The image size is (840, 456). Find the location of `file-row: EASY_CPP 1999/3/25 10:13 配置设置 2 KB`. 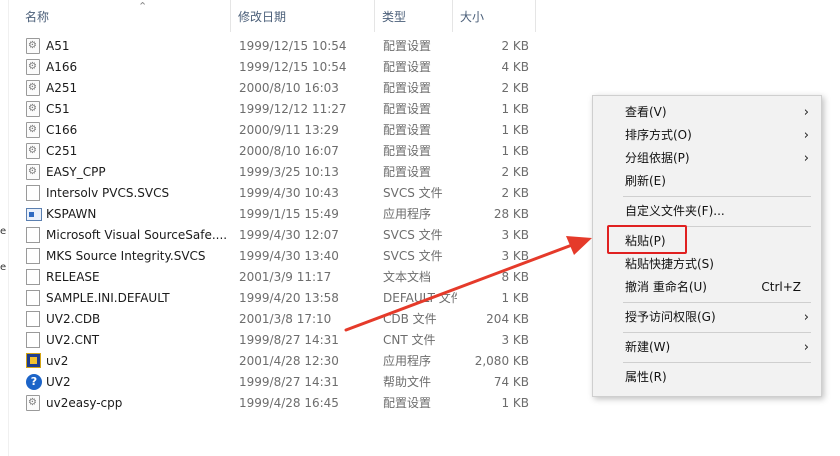

file-row: EASY_CPP 1999/3/25 10:13 配置设置 2 KB is located at coordinates (278, 172).